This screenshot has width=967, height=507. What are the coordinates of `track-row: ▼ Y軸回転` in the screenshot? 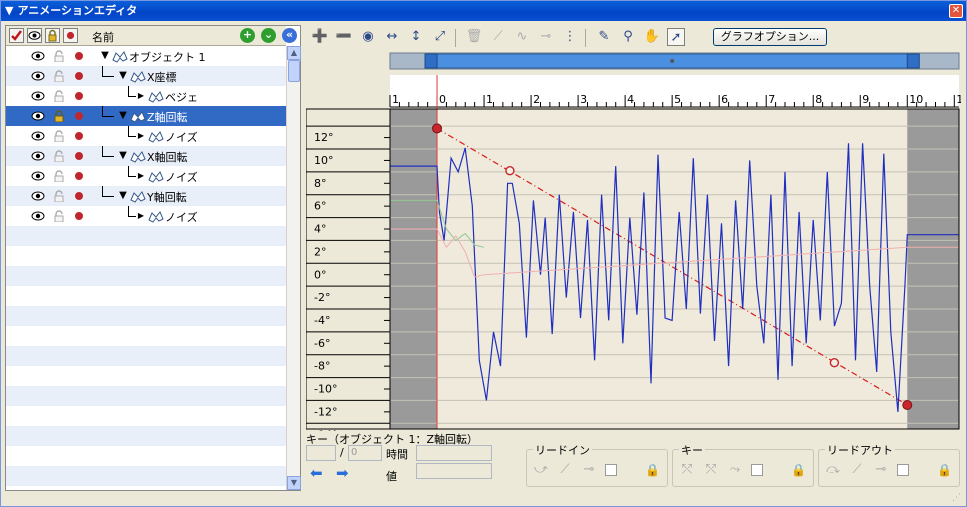 It's located at (146, 196).